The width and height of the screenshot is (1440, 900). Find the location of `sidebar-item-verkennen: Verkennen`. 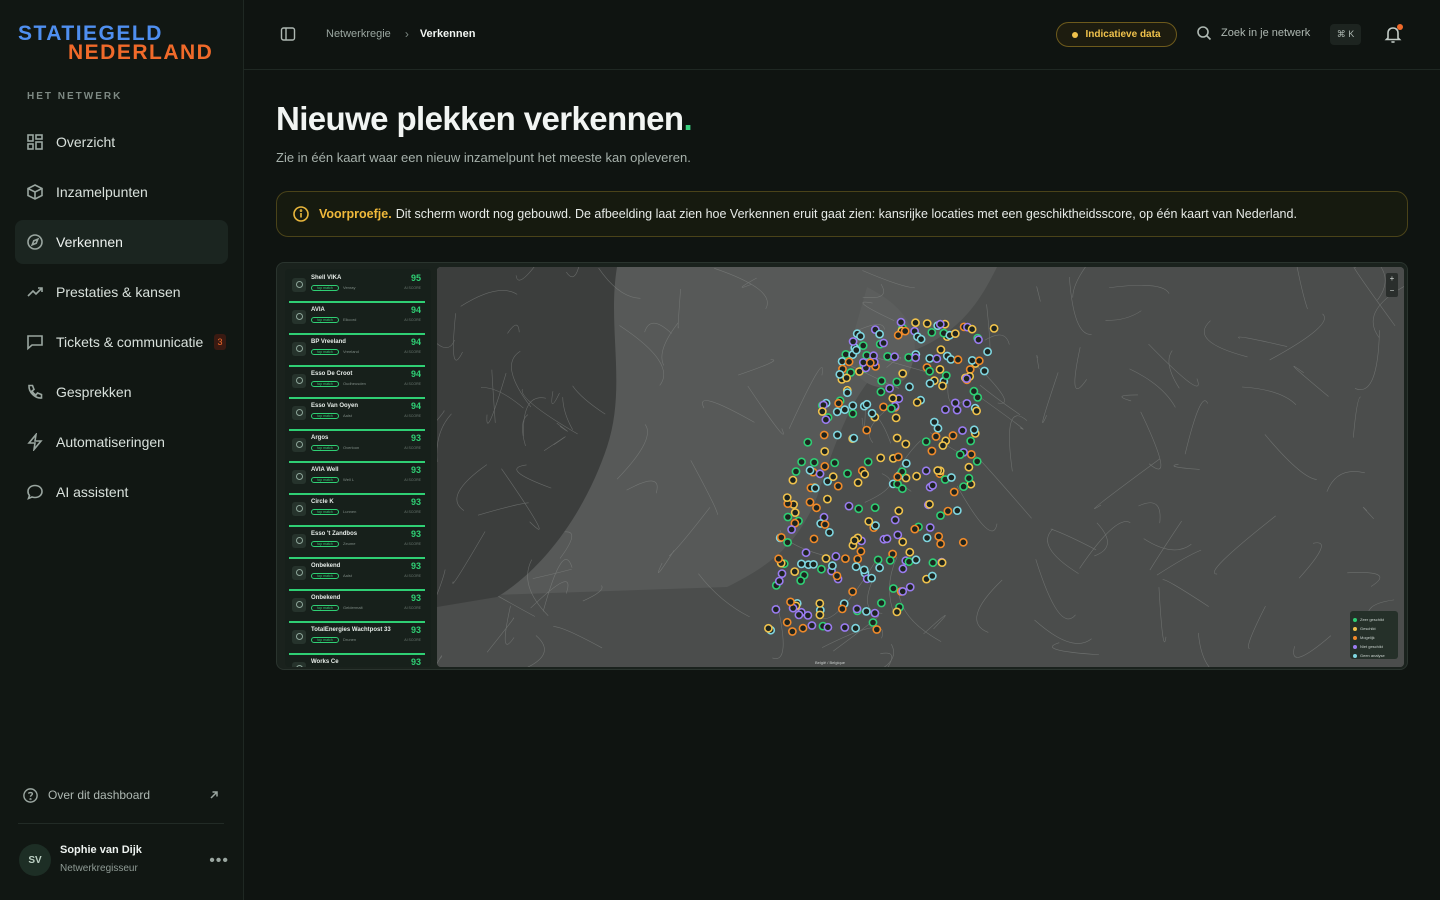

sidebar-item-verkennen: Verkennen is located at coordinates (121, 242).